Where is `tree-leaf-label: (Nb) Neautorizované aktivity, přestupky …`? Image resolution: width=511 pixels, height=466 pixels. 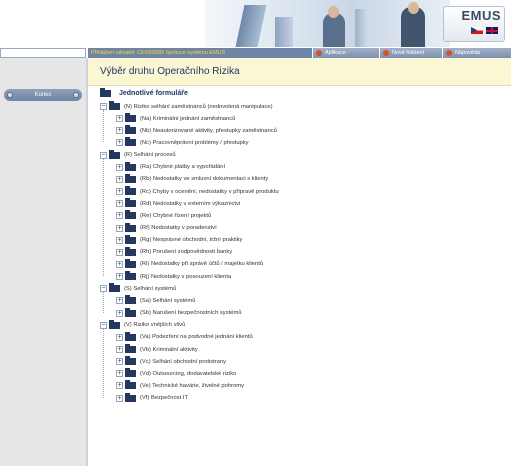
tree-leaf-label: (Nb) Neautorizované aktivity, přestupky … is located at coordinates (208, 131).